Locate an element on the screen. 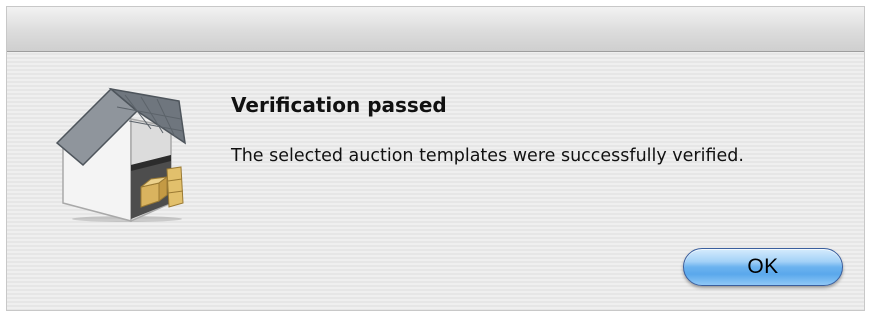 This screenshot has height=317, width=871. warehouse-app-icon is located at coordinates (122, 153).